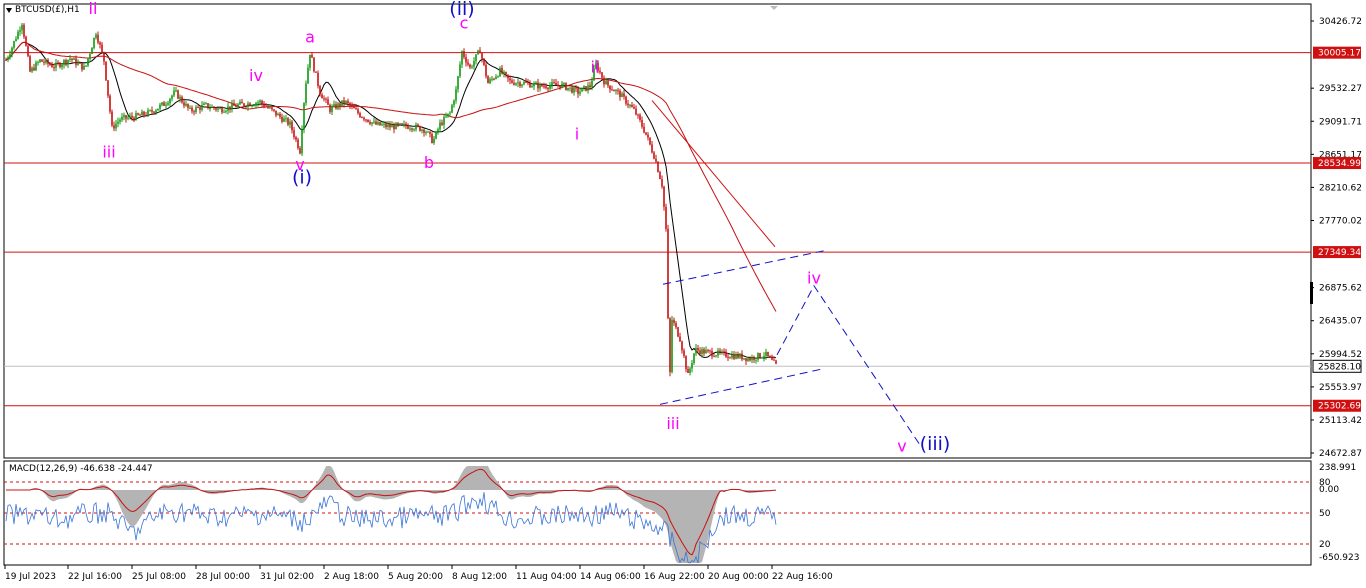  Describe the element at coordinates (1340, 22) in the screenshot. I see `price-axis-label: 30426.72` at that location.